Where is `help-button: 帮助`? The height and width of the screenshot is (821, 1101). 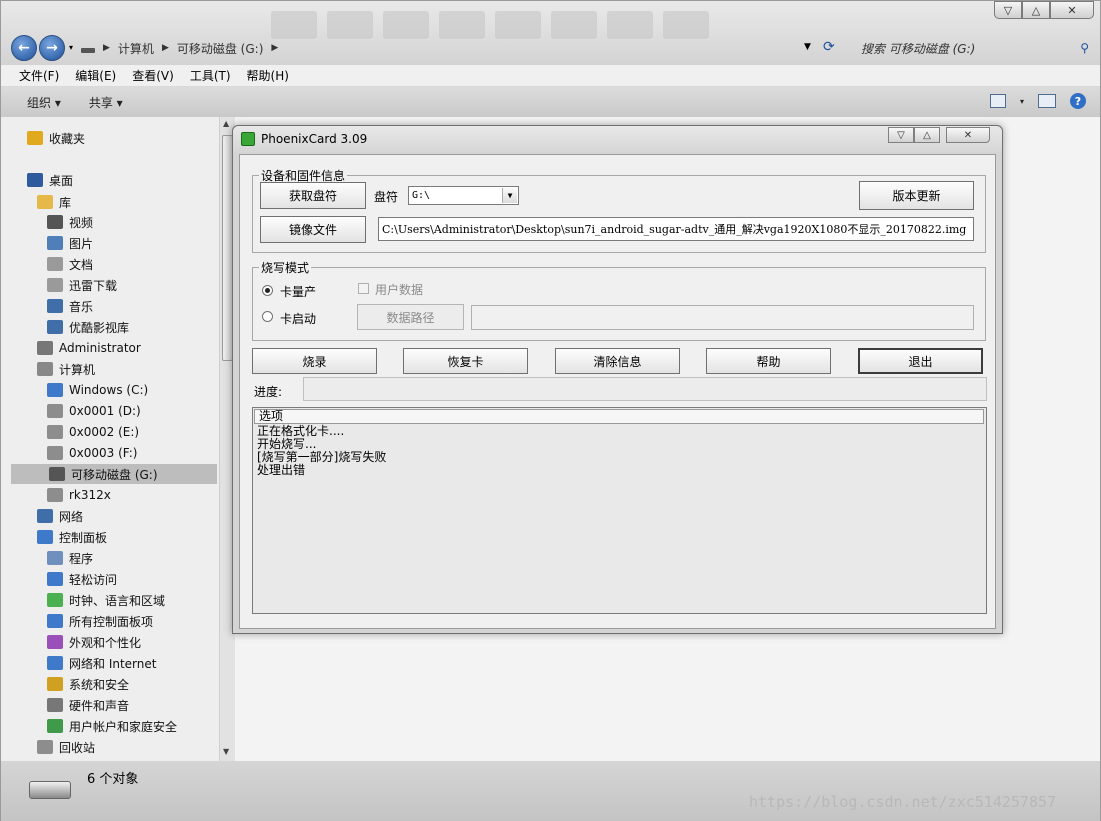 help-button: 帮助 is located at coordinates (768, 361).